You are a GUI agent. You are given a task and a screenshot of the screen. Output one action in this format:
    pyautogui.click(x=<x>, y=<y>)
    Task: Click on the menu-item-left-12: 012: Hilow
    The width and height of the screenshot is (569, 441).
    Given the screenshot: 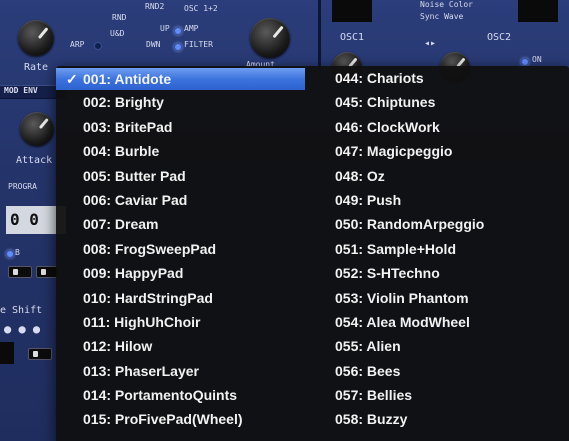 What is the action you would take?
    pyautogui.click(x=180, y=346)
    